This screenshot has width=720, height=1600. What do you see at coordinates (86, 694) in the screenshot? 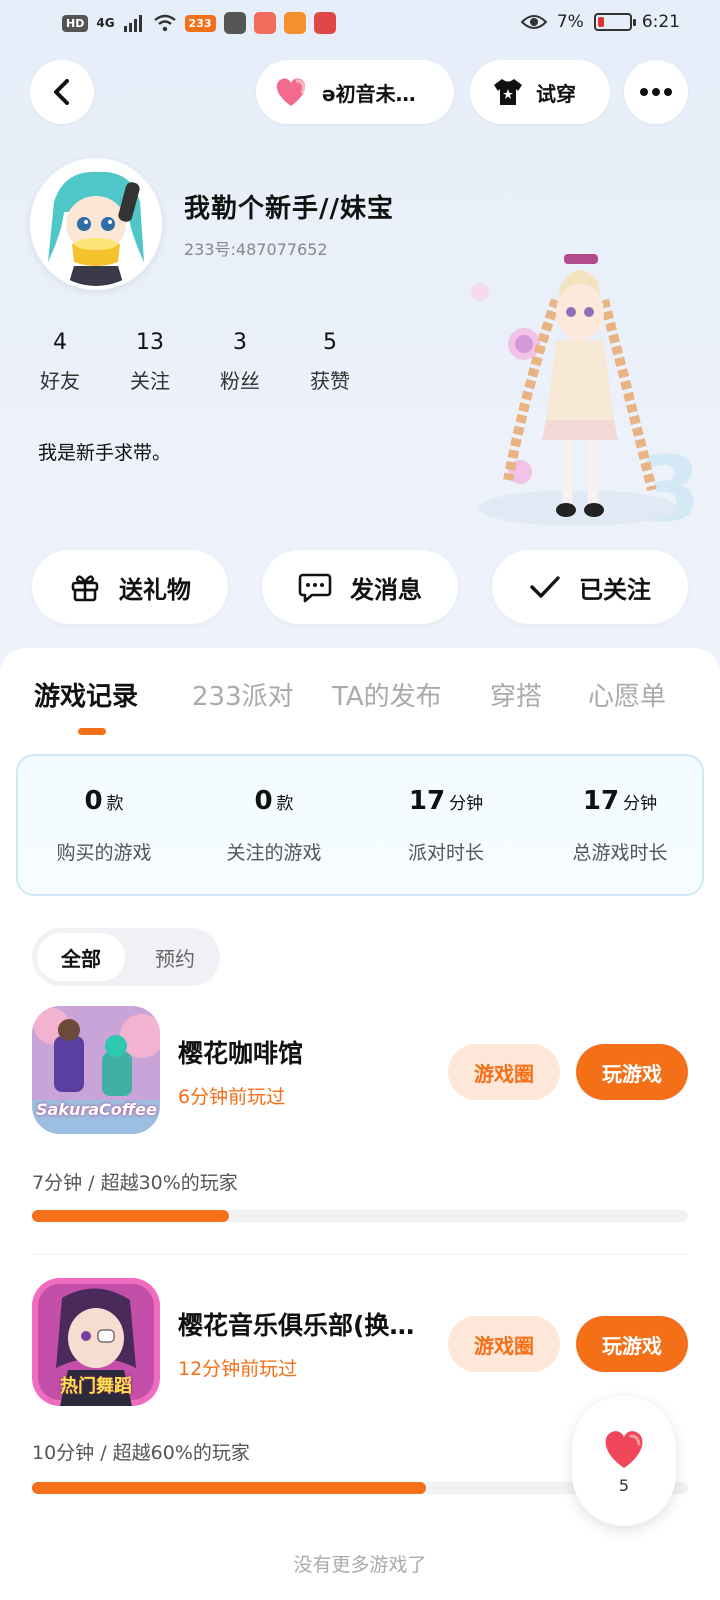
I see `tab-game-records: 游戏记录` at bounding box center [86, 694].